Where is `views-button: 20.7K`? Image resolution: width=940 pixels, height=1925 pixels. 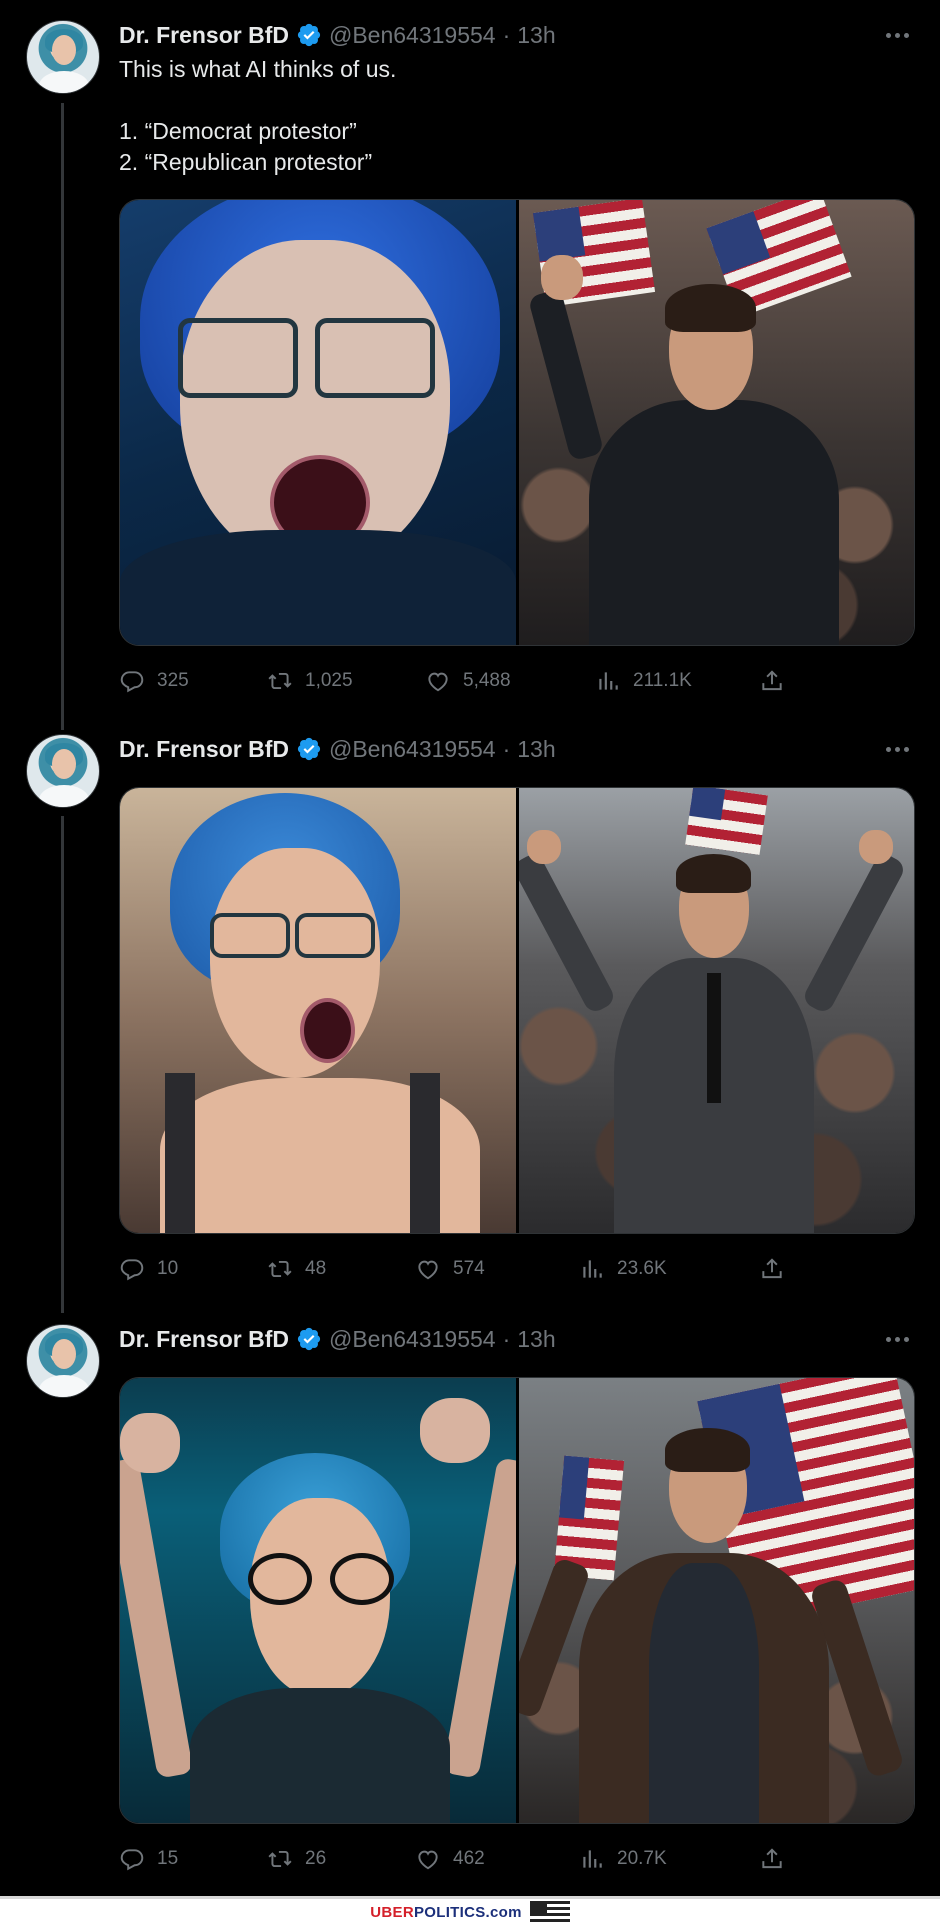
views-button: 20.7K is located at coordinates (623, 1859).